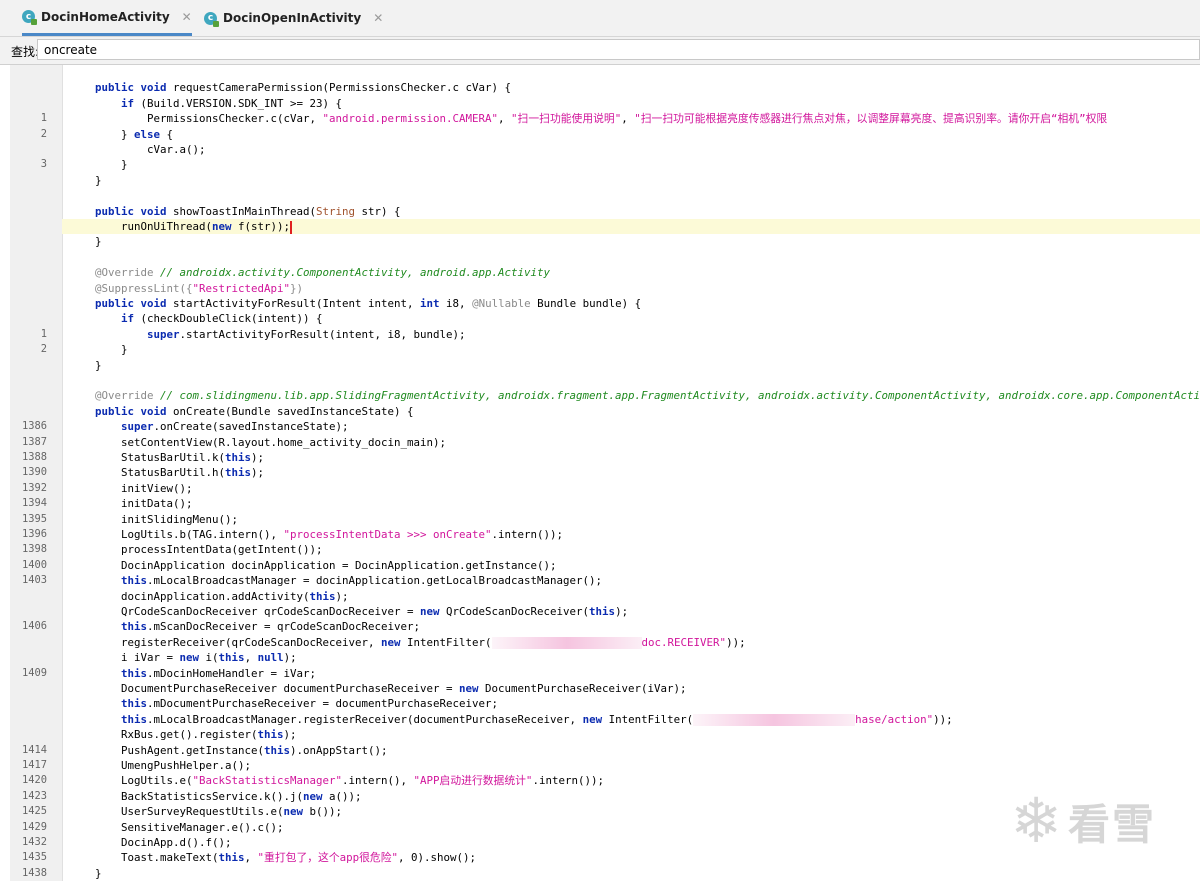  What do you see at coordinates (339, 750) in the screenshot?
I see `code-text: ).onAppStart();` at bounding box center [339, 750].